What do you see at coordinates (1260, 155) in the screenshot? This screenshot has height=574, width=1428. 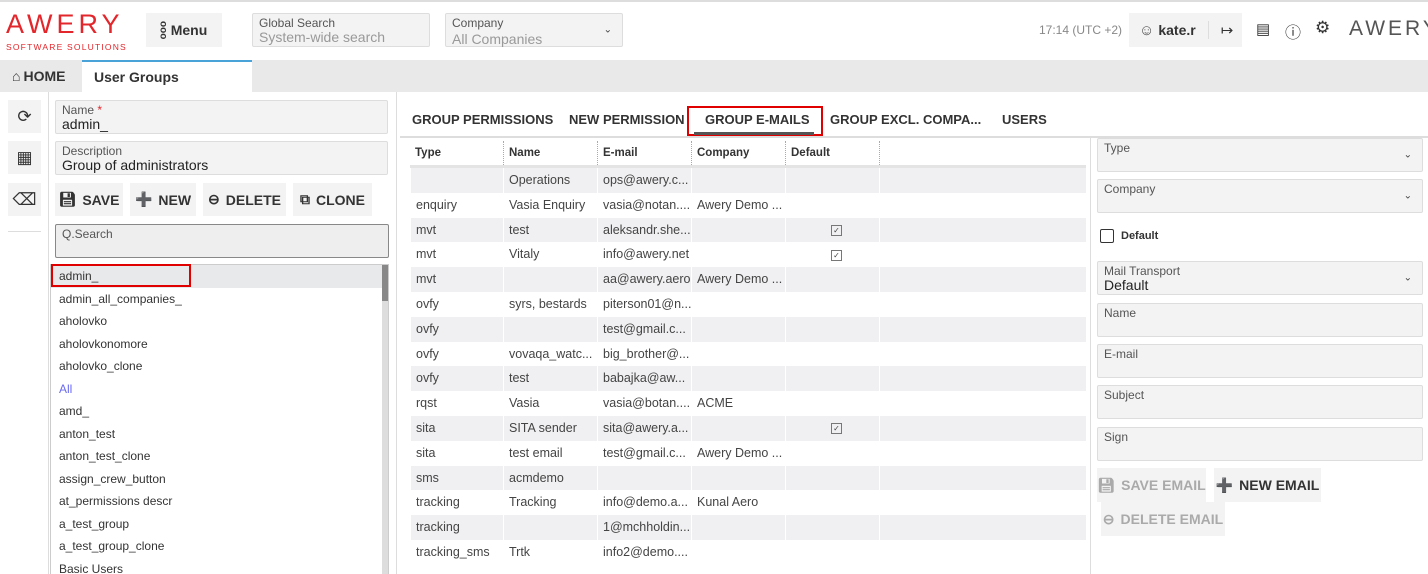 I see `type-select: Type ⌄` at bounding box center [1260, 155].